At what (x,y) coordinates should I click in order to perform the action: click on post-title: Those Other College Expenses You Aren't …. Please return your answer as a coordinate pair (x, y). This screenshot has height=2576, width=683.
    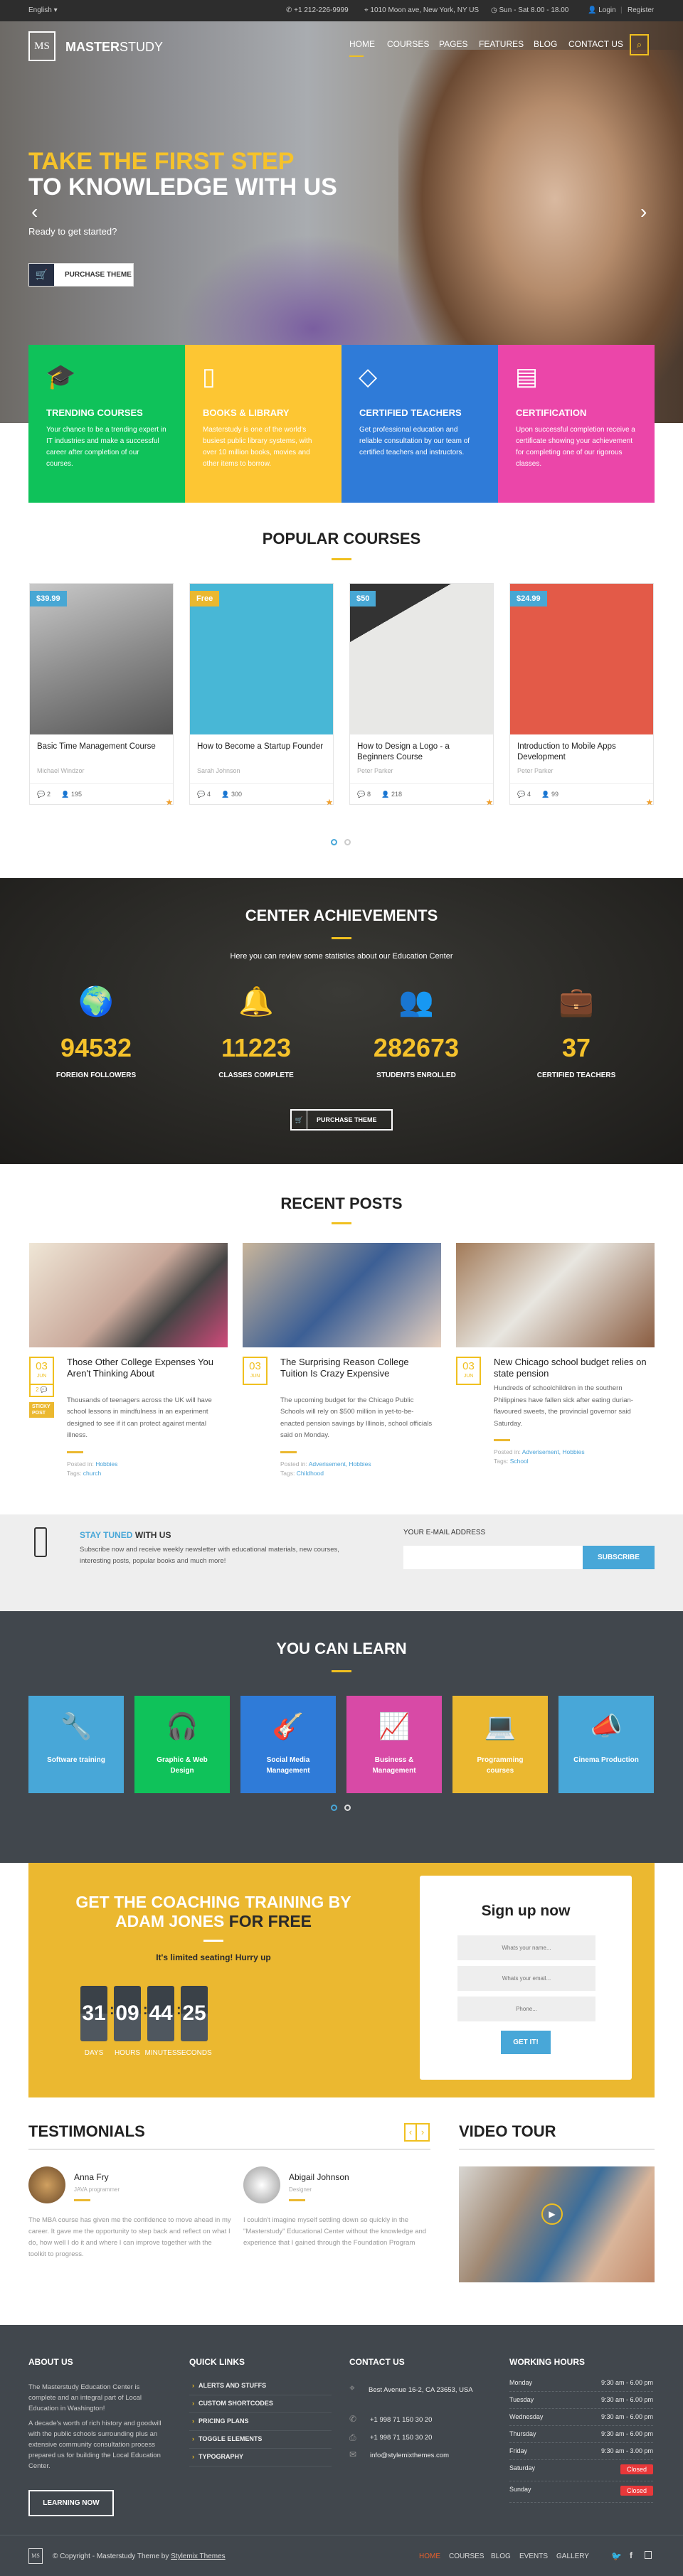
    Looking at the image, I should click on (145, 1368).